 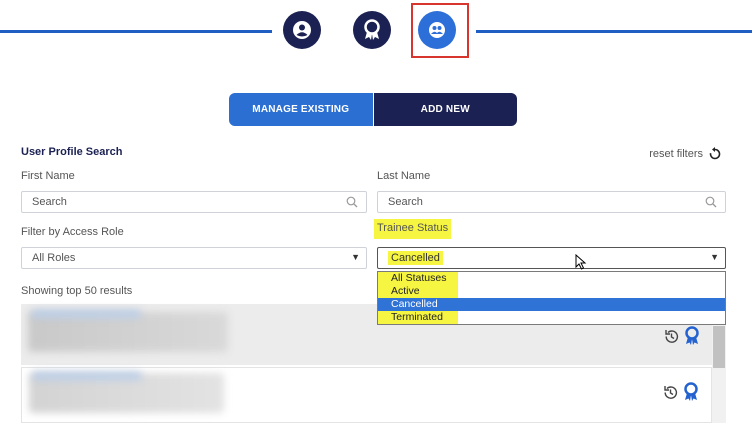 I want to click on blurred-user-info, so click(x=128, y=332).